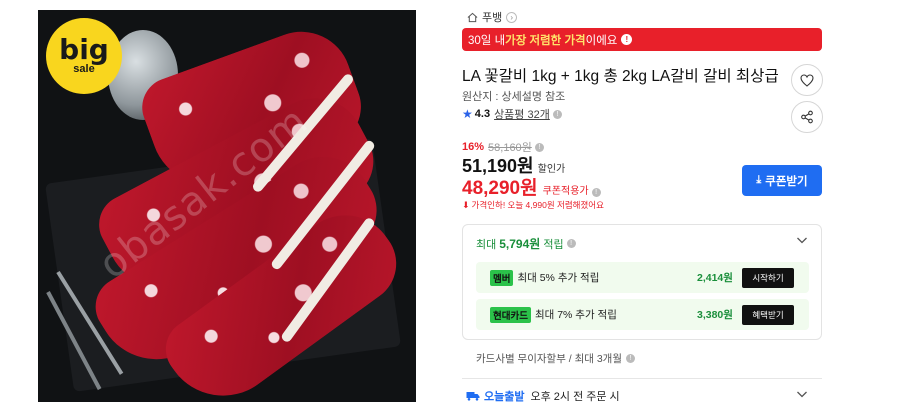 This screenshot has width=900, height=409. What do you see at coordinates (545, 40) in the screenshot?
I see `lowest-highlight: 가장 저렴한 가격` at bounding box center [545, 40].